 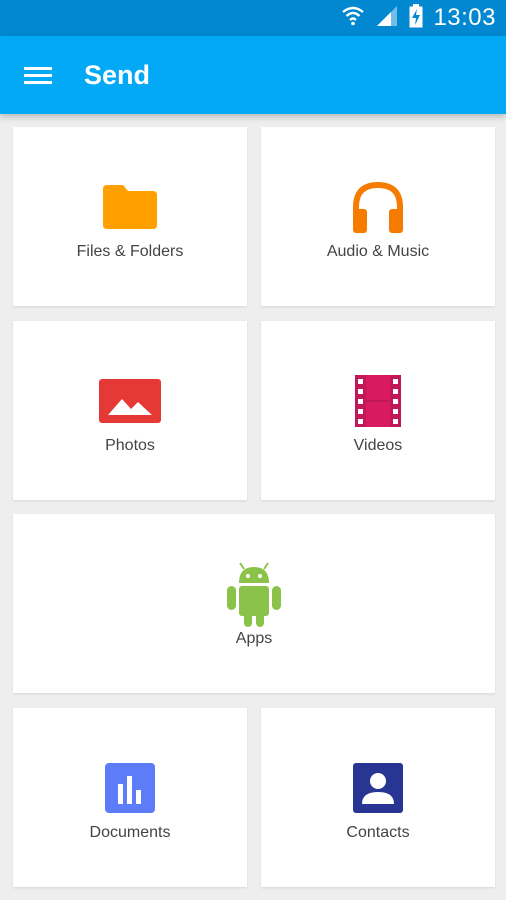 I want to click on tile-label: Apps, so click(x=254, y=638).